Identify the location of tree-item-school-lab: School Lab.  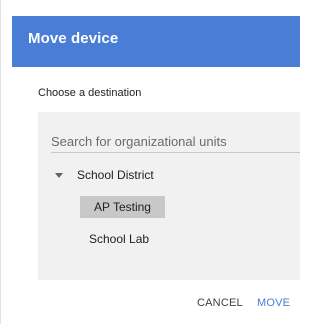
(119, 239).